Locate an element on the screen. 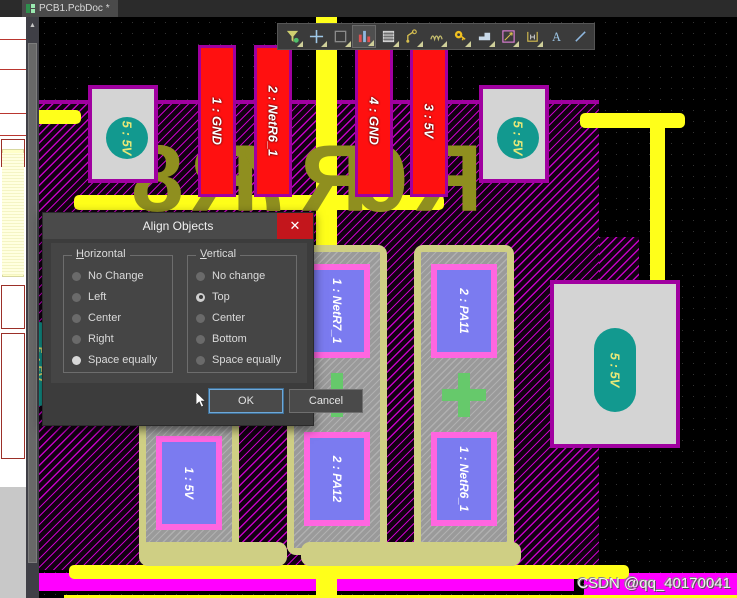  smd-pad-right-1: 1 : NetR6_1 is located at coordinates (464, 479).